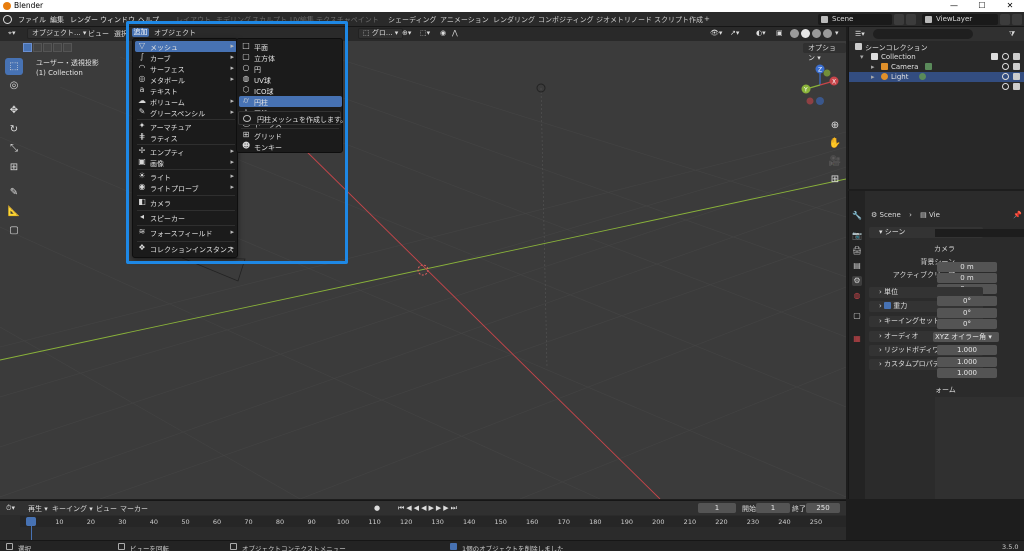  What do you see at coordinates (837, 33) in the screenshot?
I see `shading-options-icon: ▾` at bounding box center [837, 33].